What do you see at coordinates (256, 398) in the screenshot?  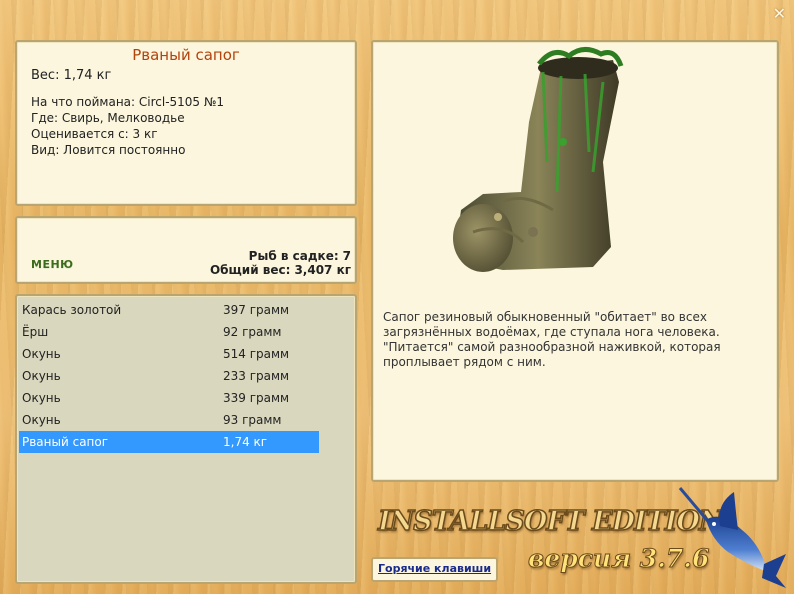 I see `list-item-weight: 339 грамм` at bounding box center [256, 398].